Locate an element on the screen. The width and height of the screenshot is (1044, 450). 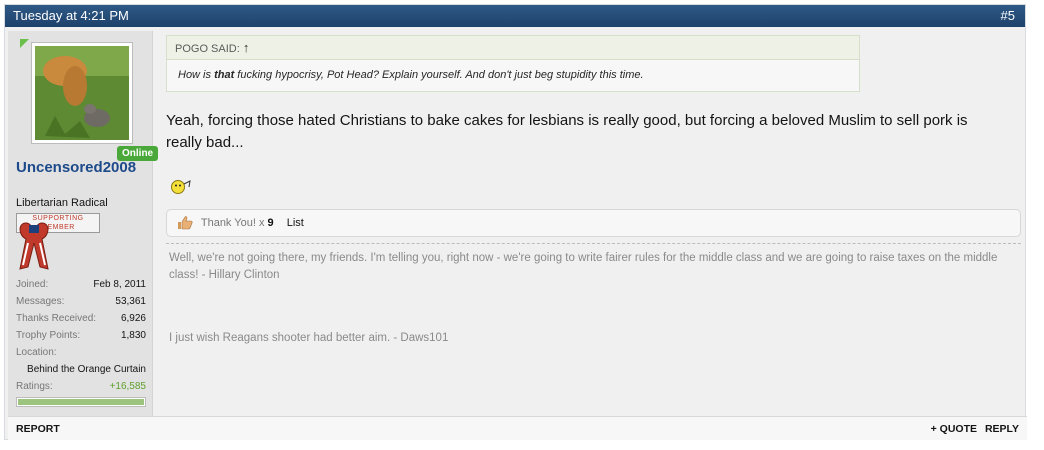
reply-button: REPLY is located at coordinates (1002, 429).